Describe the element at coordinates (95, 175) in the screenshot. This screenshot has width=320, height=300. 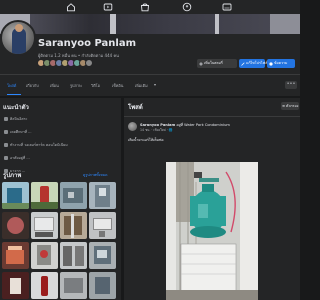
I see `see-all-photos-link: ดูรูปภาพทั้งหมด` at that location.